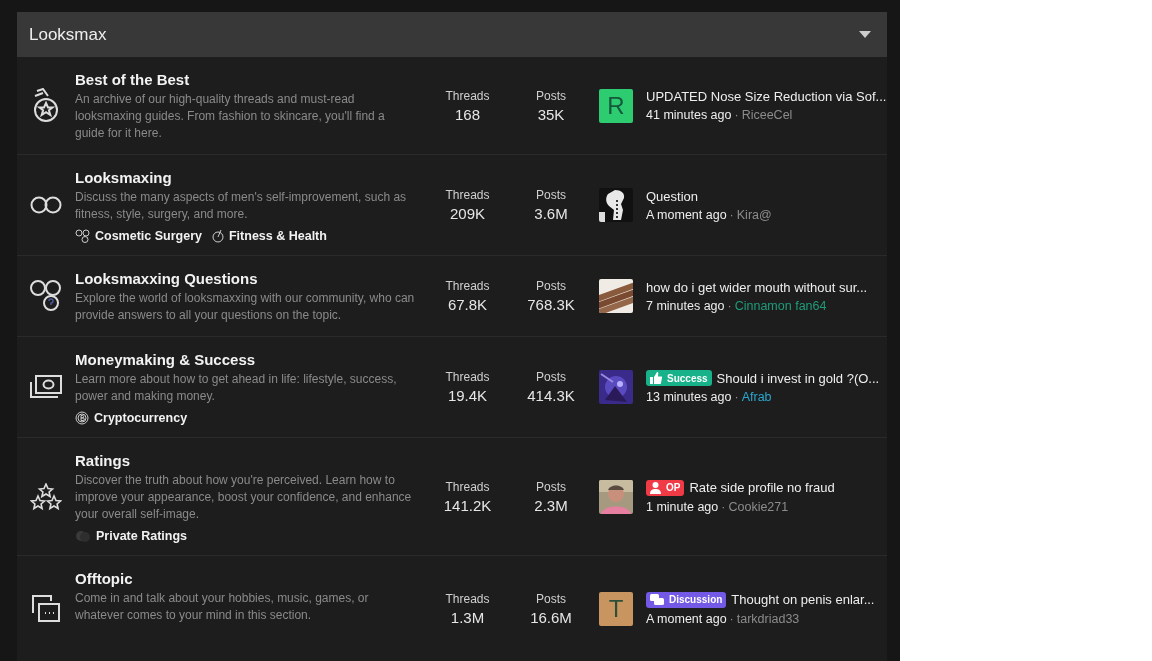 This screenshot has height=661, width=1152. What do you see at coordinates (686, 599) in the screenshot?
I see `prefix-label: Discussion` at bounding box center [686, 599].